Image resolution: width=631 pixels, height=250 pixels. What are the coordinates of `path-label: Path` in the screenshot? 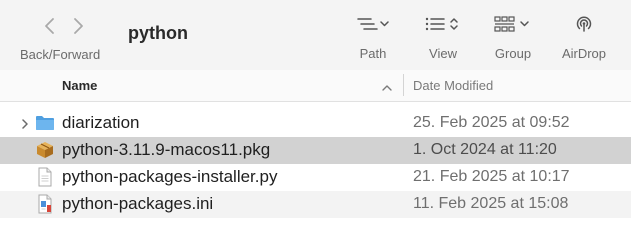 It's located at (373, 53).